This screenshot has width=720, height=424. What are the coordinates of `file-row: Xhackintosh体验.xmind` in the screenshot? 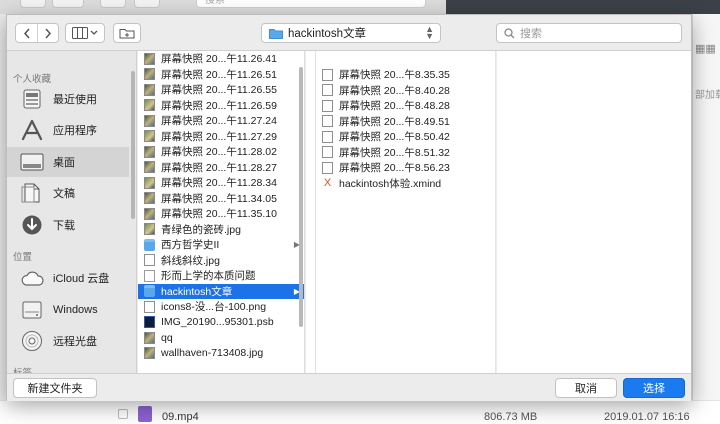 It's located at (405, 184).